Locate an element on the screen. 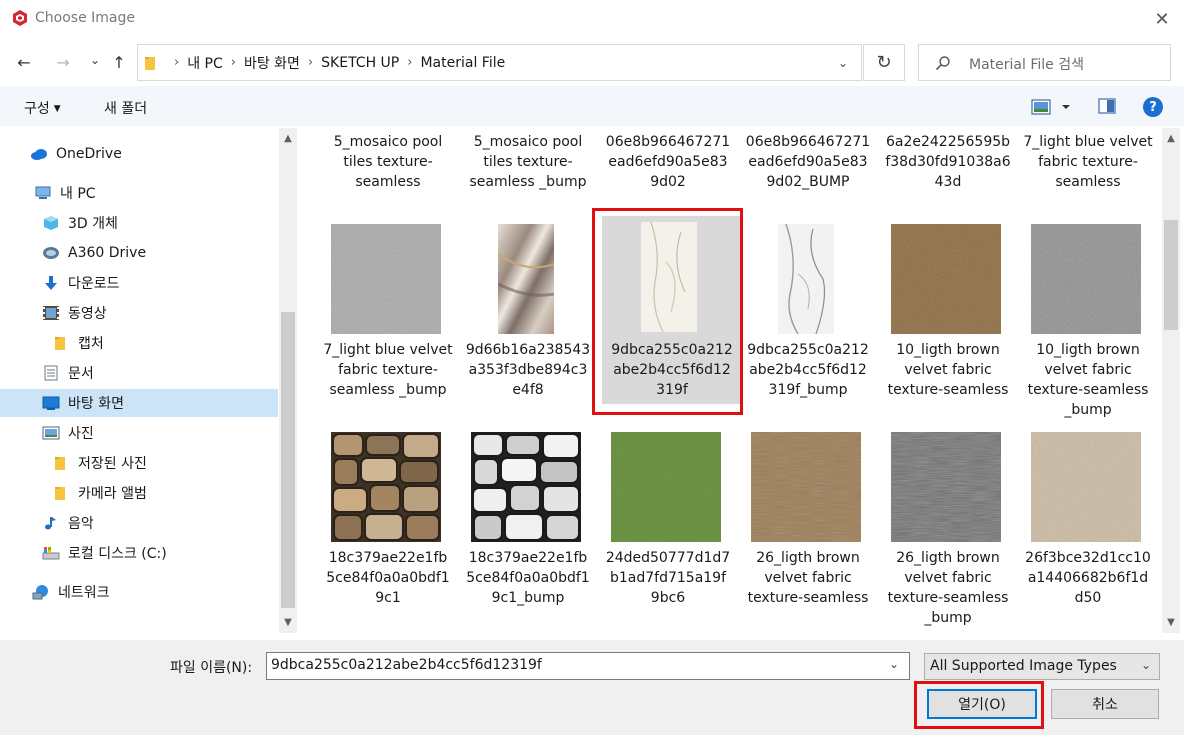  back-button: ← is located at coordinates (24, 62).